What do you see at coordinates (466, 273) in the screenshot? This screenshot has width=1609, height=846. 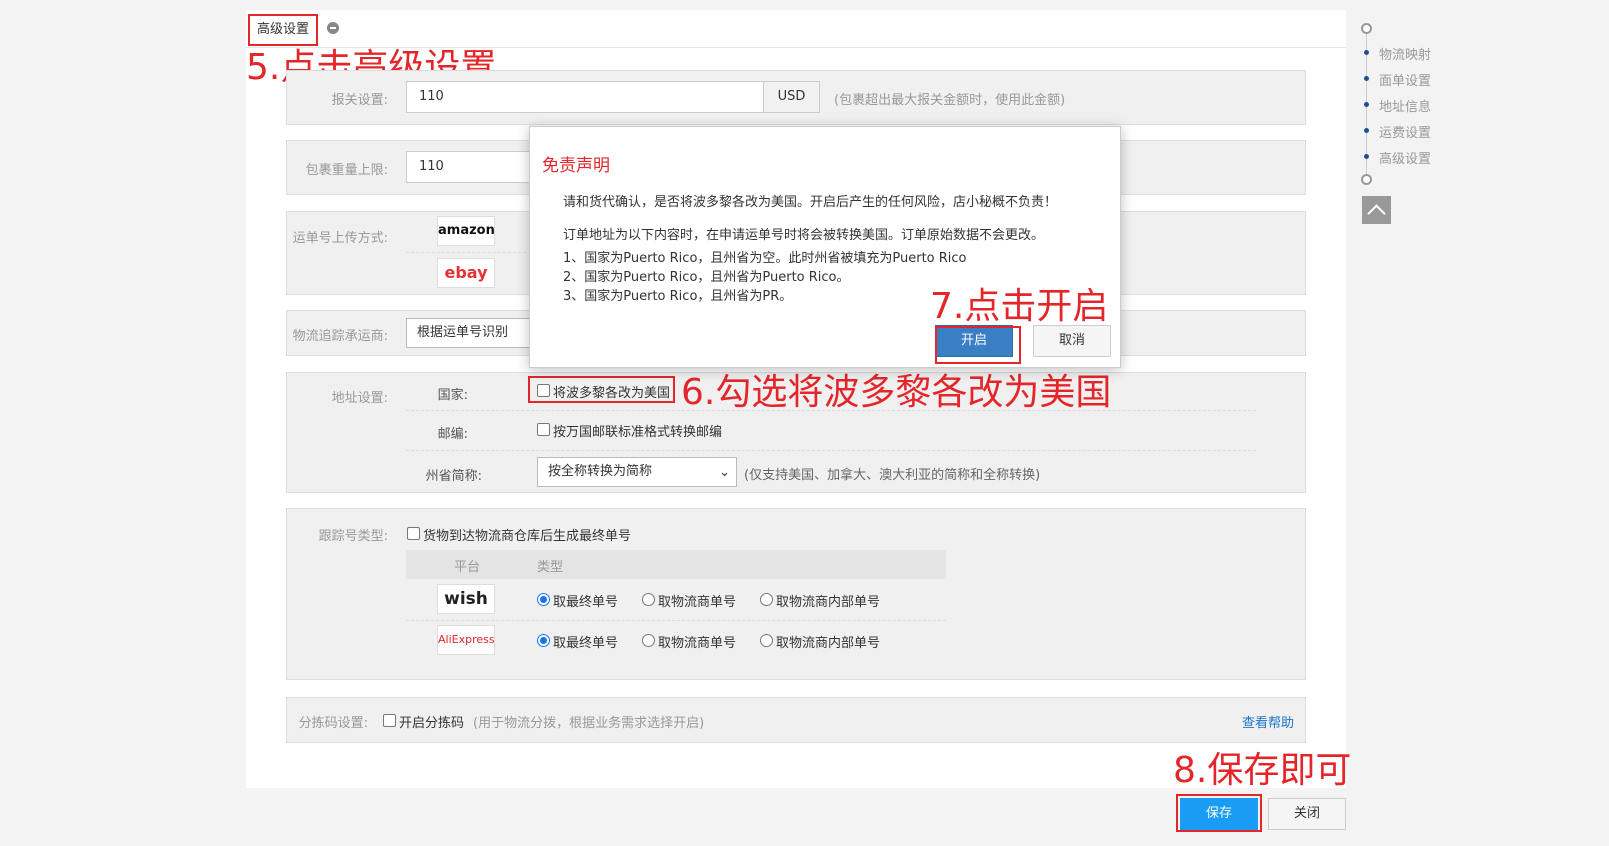 I see `ebay-logo: ebay` at bounding box center [466, 273].